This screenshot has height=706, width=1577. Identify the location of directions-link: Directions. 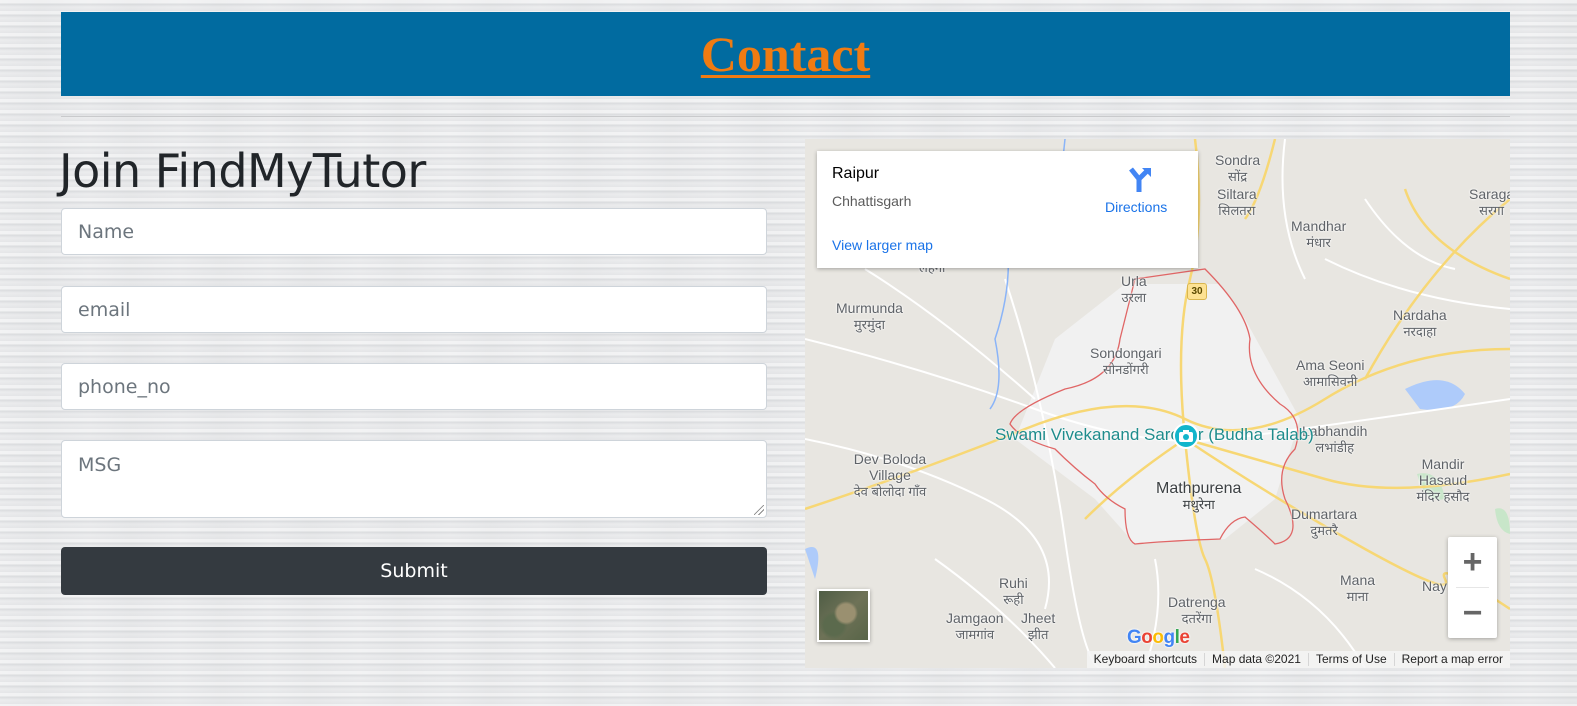
(1136, 207).